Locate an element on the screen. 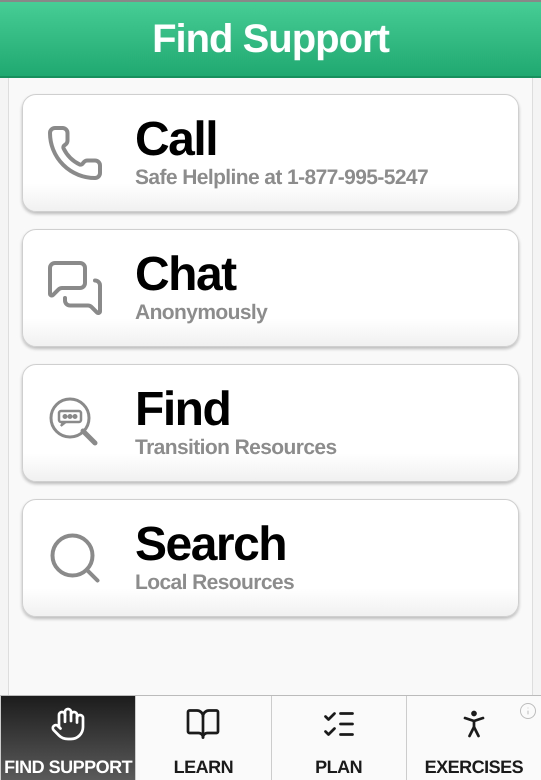 The width and height of the screenshot is (541, 780). option-card: Chat Anonymously is located at coordinates (270, 288).